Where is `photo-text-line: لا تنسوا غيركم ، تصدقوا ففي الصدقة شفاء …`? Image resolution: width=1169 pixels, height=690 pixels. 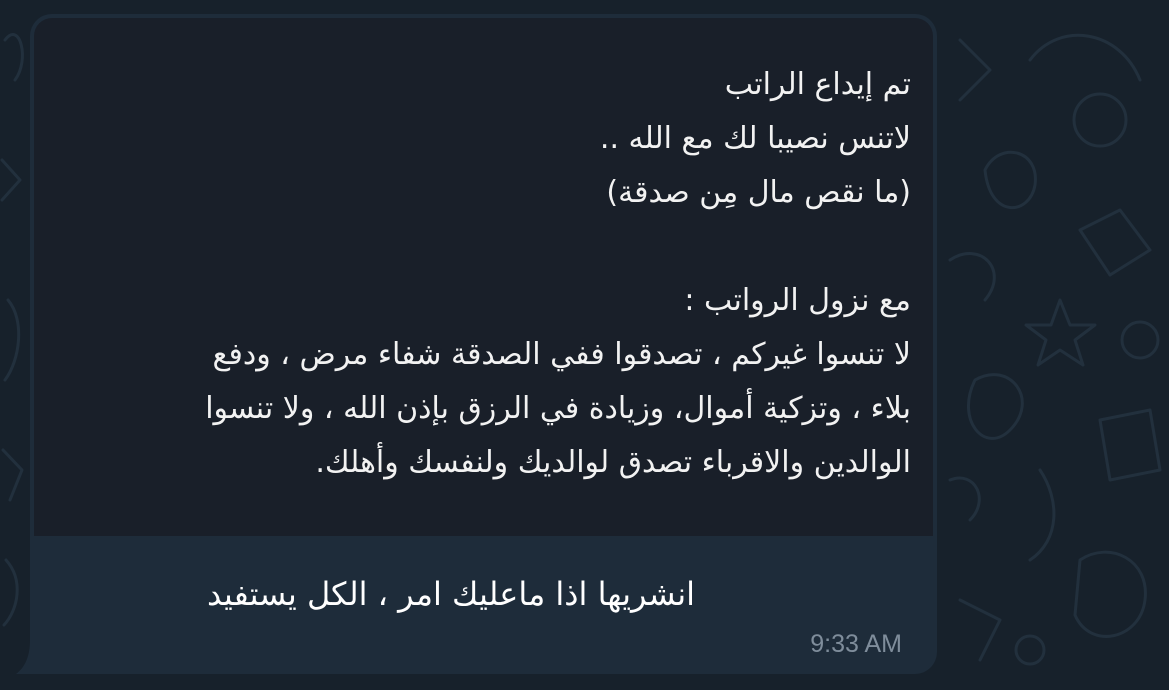 photo-text-line: لا تنسوا غيركم ، تصدقوا ففي الصدقة شفاء … is located at coordinates (561, 354).